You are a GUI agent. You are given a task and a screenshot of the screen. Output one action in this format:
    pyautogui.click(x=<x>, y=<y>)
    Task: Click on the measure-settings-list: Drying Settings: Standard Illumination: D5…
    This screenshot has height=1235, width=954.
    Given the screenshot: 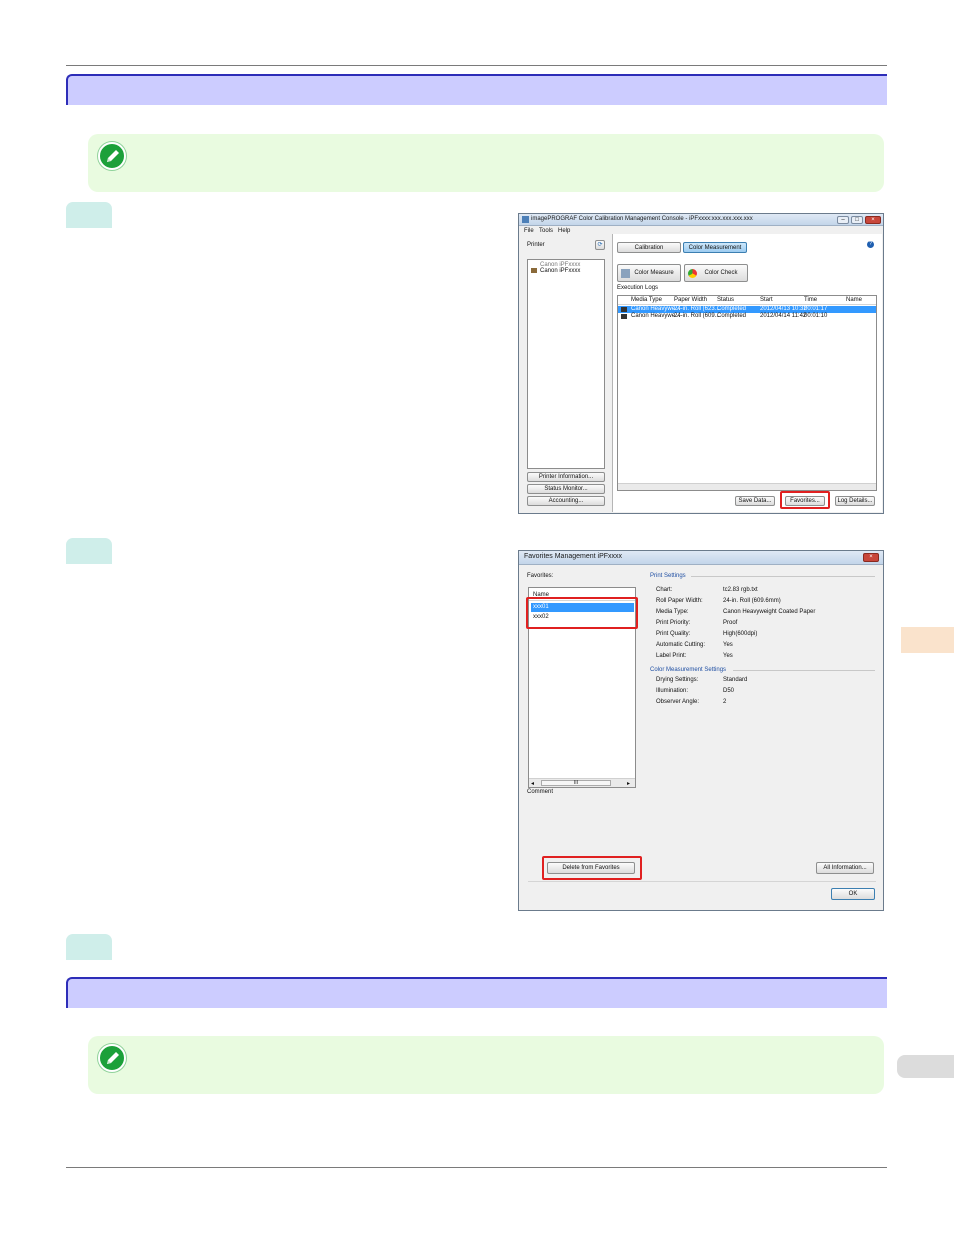 What is the action you would take?
    pyautogui.click(x=766, y=693)
    